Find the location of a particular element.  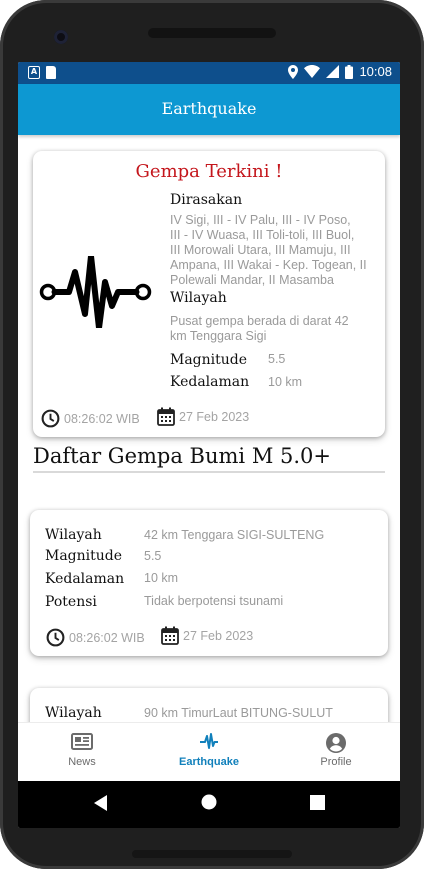

nav-earthquake-label: Earthquake is located at coordinates (209, 762).